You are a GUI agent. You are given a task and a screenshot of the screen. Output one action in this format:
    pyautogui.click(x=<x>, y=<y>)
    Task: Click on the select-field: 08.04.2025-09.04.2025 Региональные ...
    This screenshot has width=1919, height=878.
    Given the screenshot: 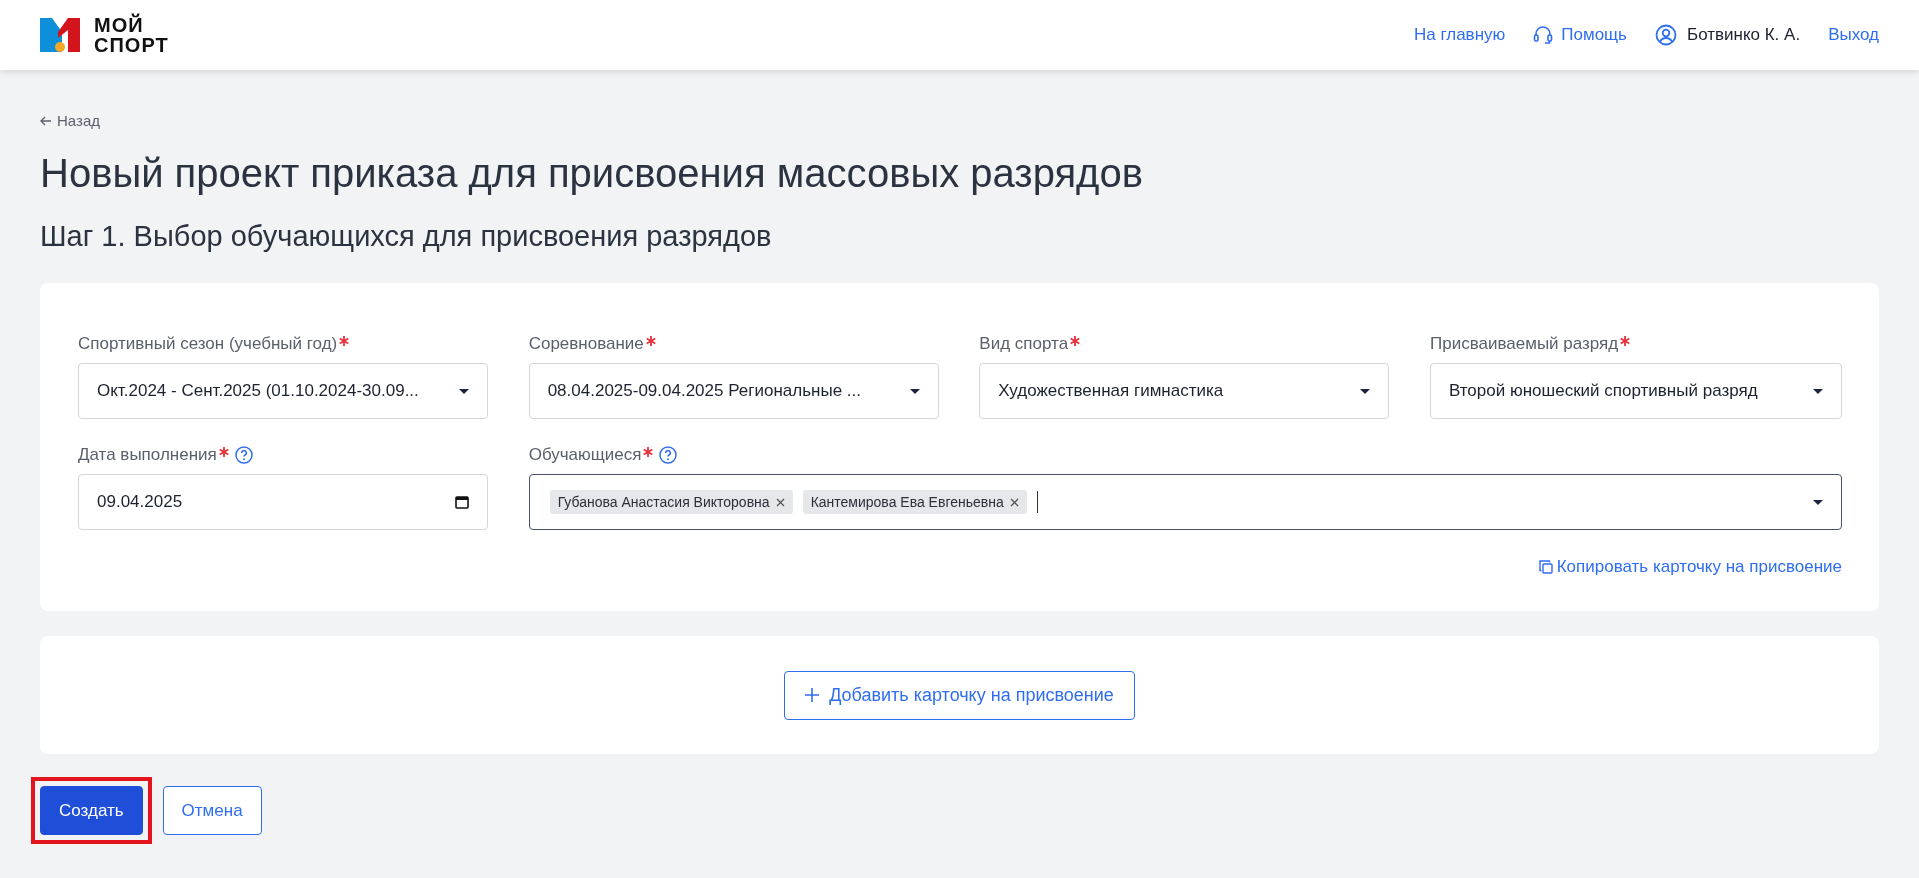 What is the action you would take?
    pyautogui.click(x=733, y=391)
    